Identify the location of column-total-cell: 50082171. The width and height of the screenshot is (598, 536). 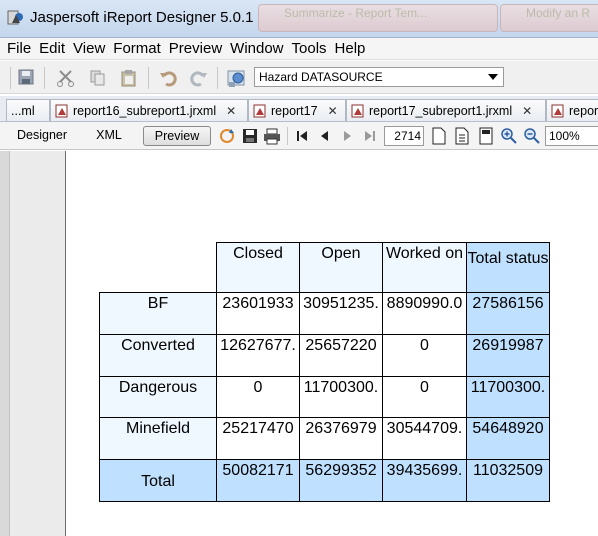
(258, 480).